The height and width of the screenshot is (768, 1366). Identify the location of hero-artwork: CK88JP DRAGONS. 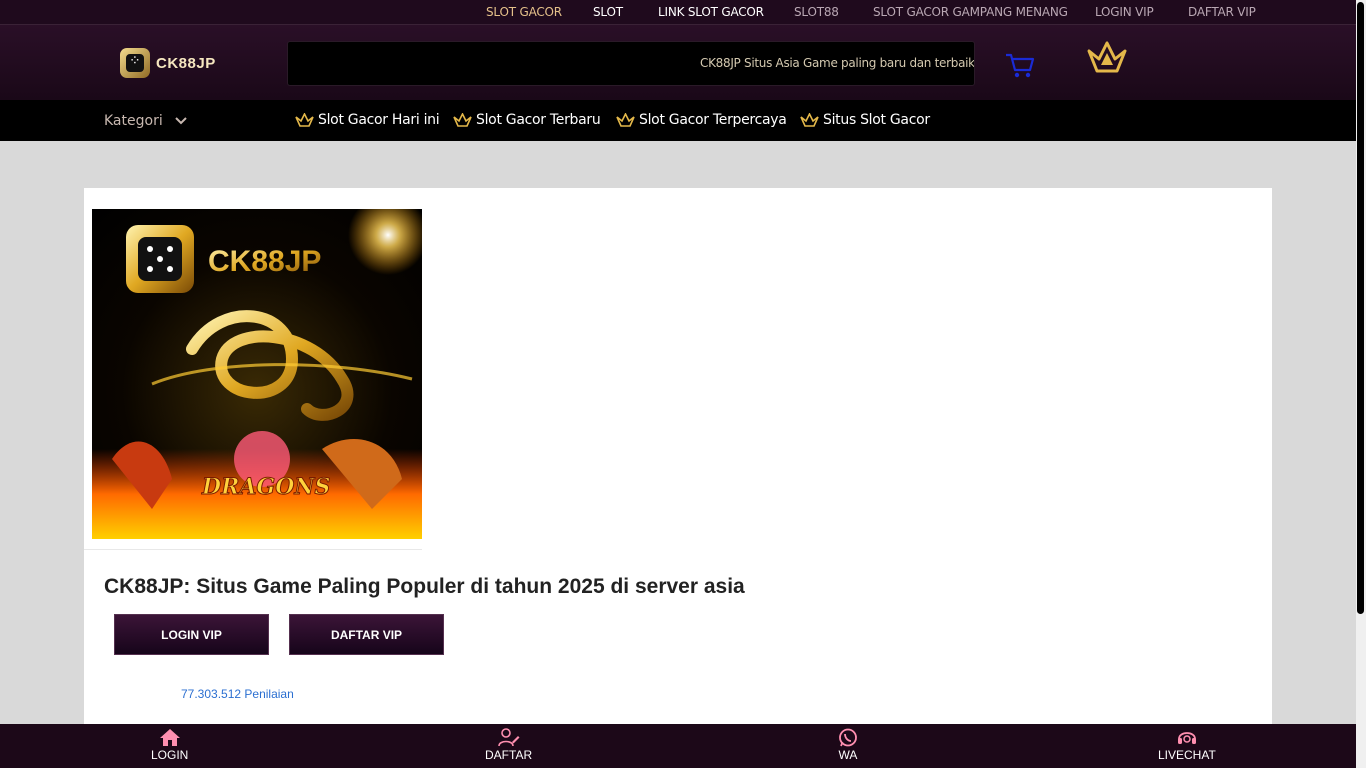
(257, 374).